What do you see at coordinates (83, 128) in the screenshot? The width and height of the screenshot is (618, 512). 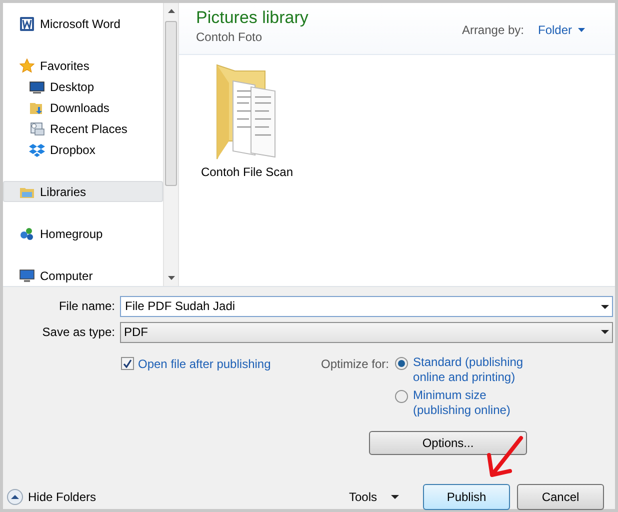 I see `sidebar-item: Recent Places` at bounding box center [83, 128].